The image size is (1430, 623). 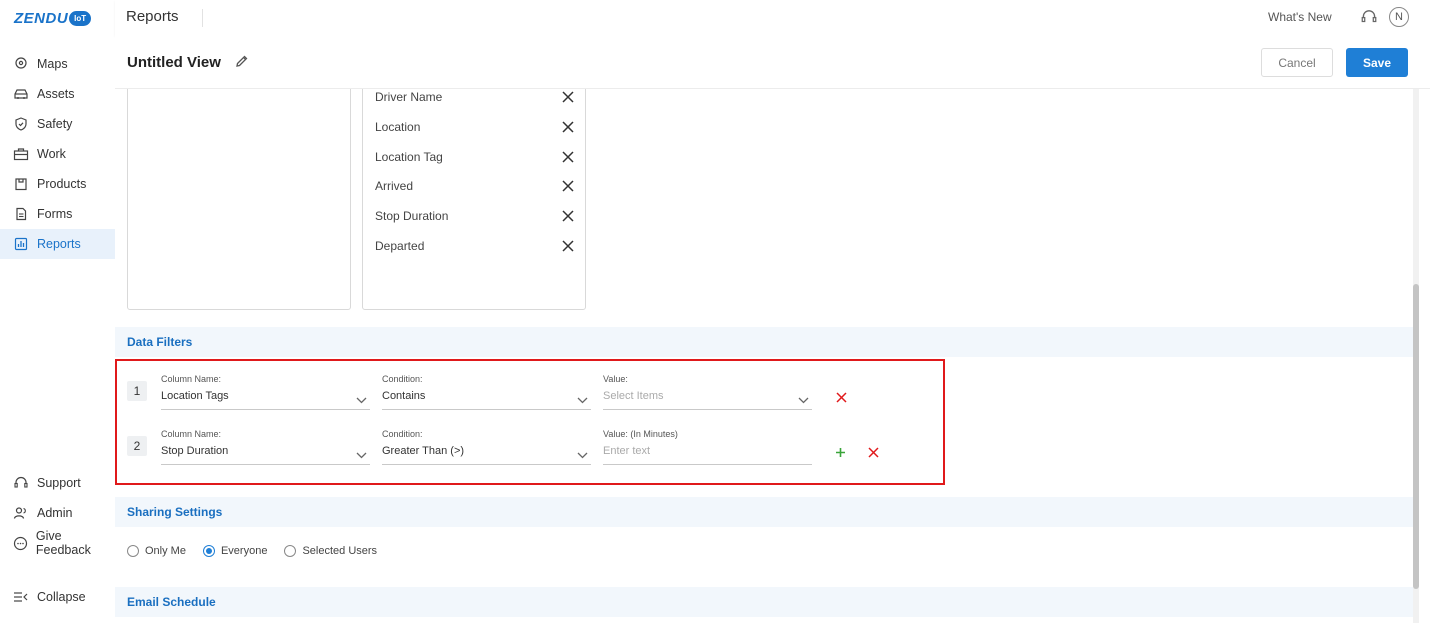 What do you see at coordinates (1300, 17) in the screenshot?
I see `whats-new-link: What's New` at bounding box center [1300, 17].